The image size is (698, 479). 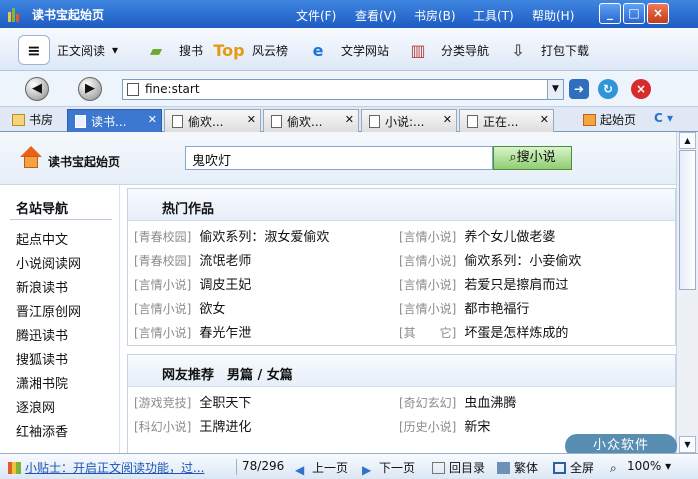 What do you see at coordinates (367, 470) in the screenshot?
I see `arrow-right-icon: ▶` at bounding box center [367, 470].